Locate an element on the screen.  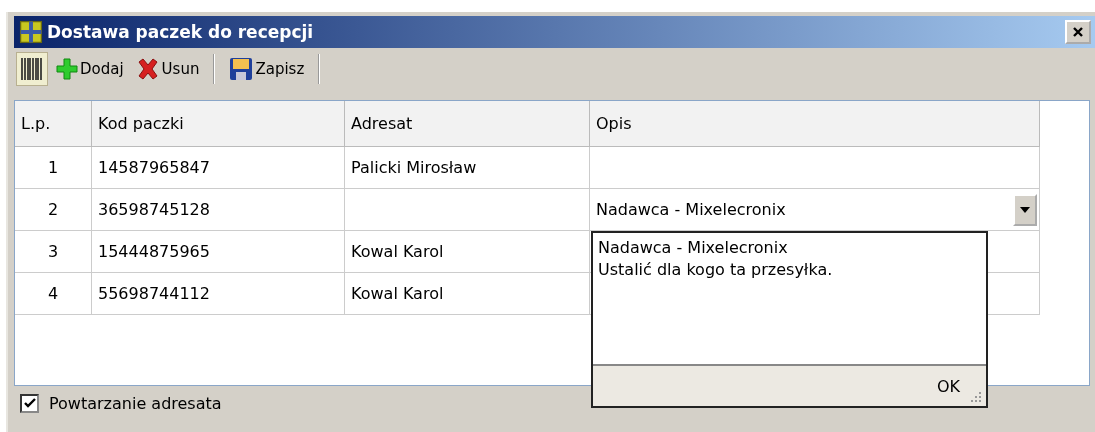
table-cell: Palicki Mirosław is located at coordinates (467, 168).